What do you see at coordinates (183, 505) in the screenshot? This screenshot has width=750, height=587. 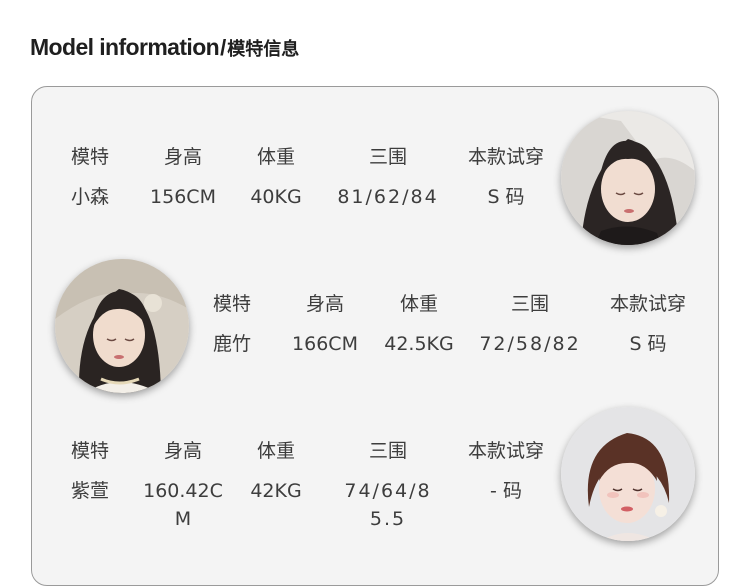 I see `model-height: 160.42CM` at bounding box center [183, 505].